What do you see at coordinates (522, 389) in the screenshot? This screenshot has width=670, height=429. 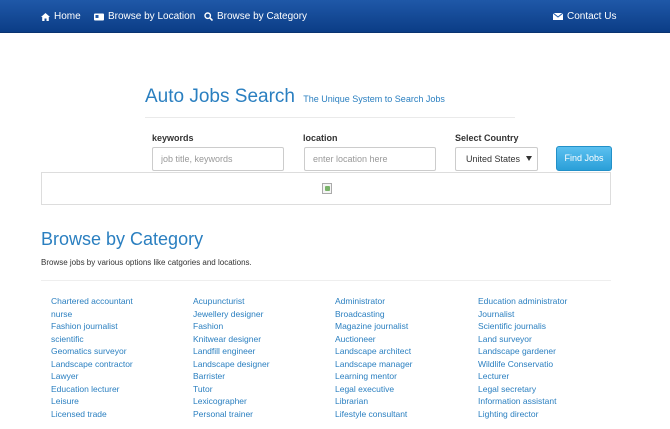 I see `category-link: Legal secretary` at bounding box center [522, 389].